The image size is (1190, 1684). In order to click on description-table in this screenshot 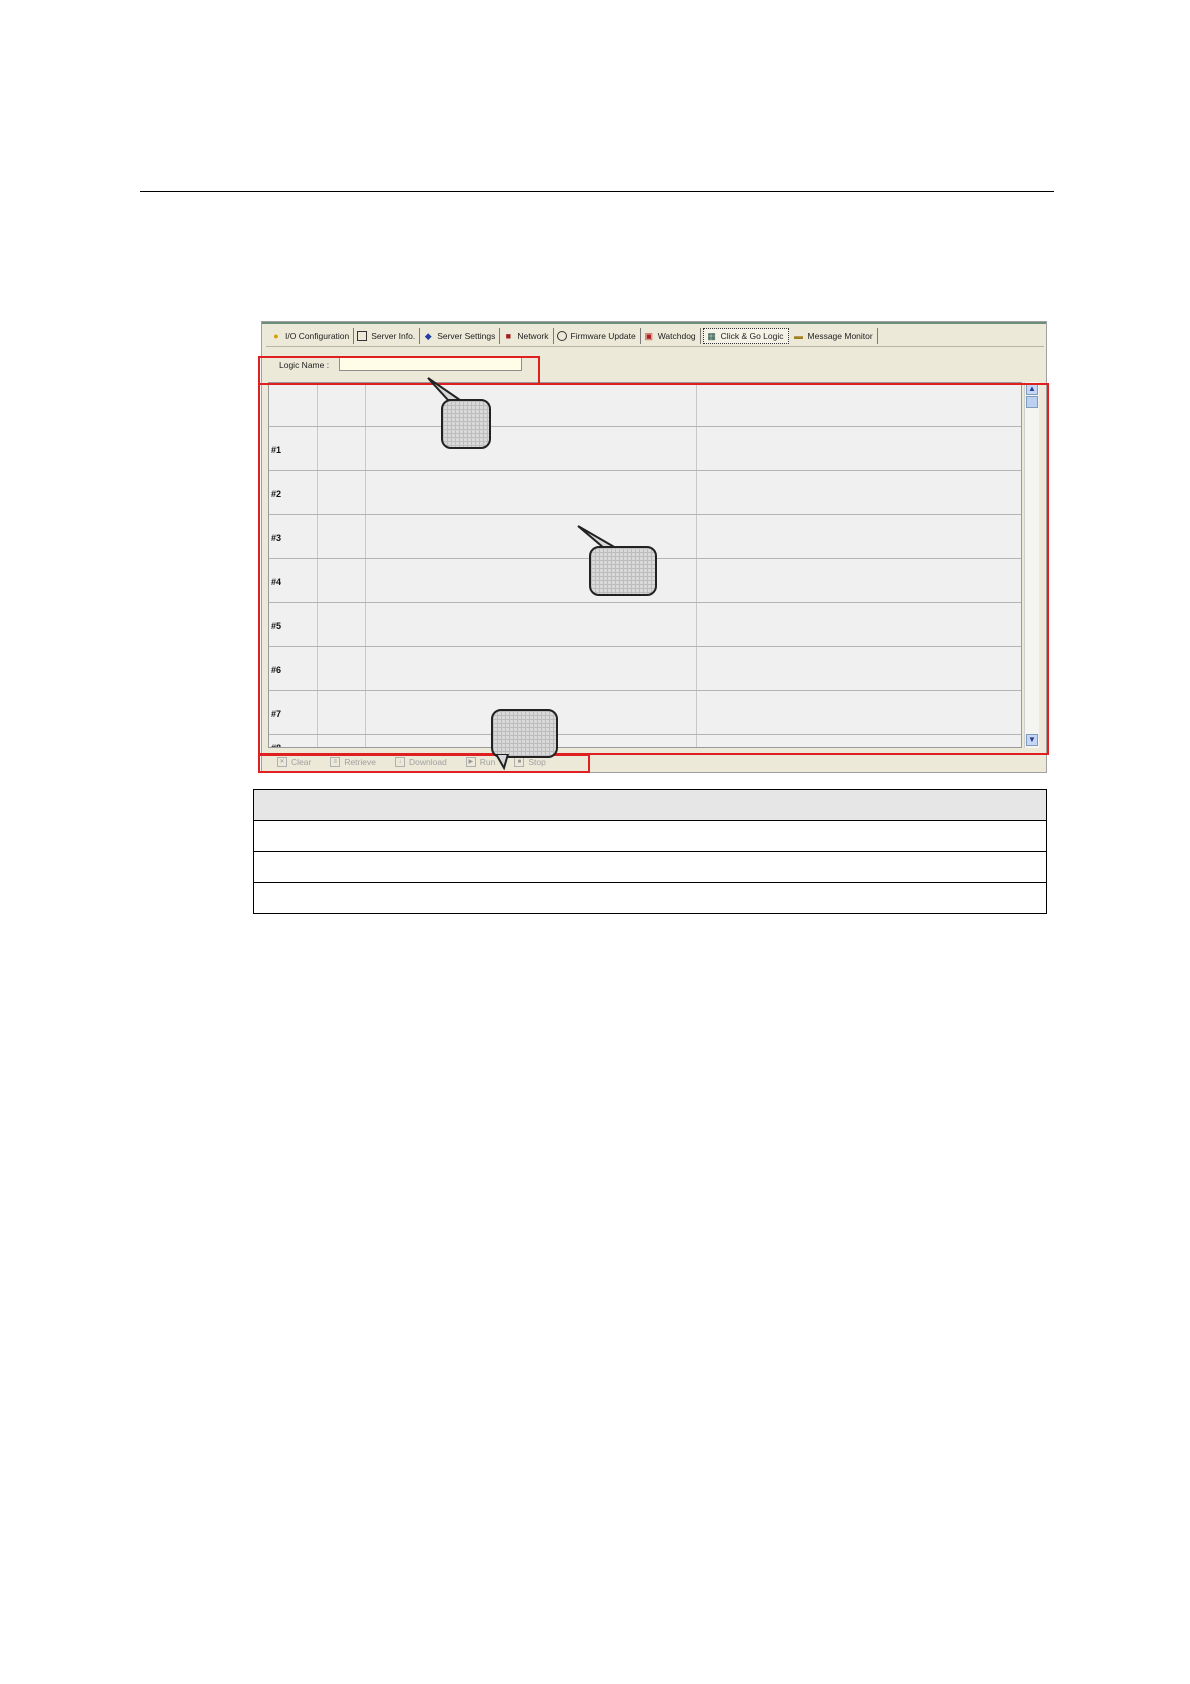, I will do `click(650, 851)`.